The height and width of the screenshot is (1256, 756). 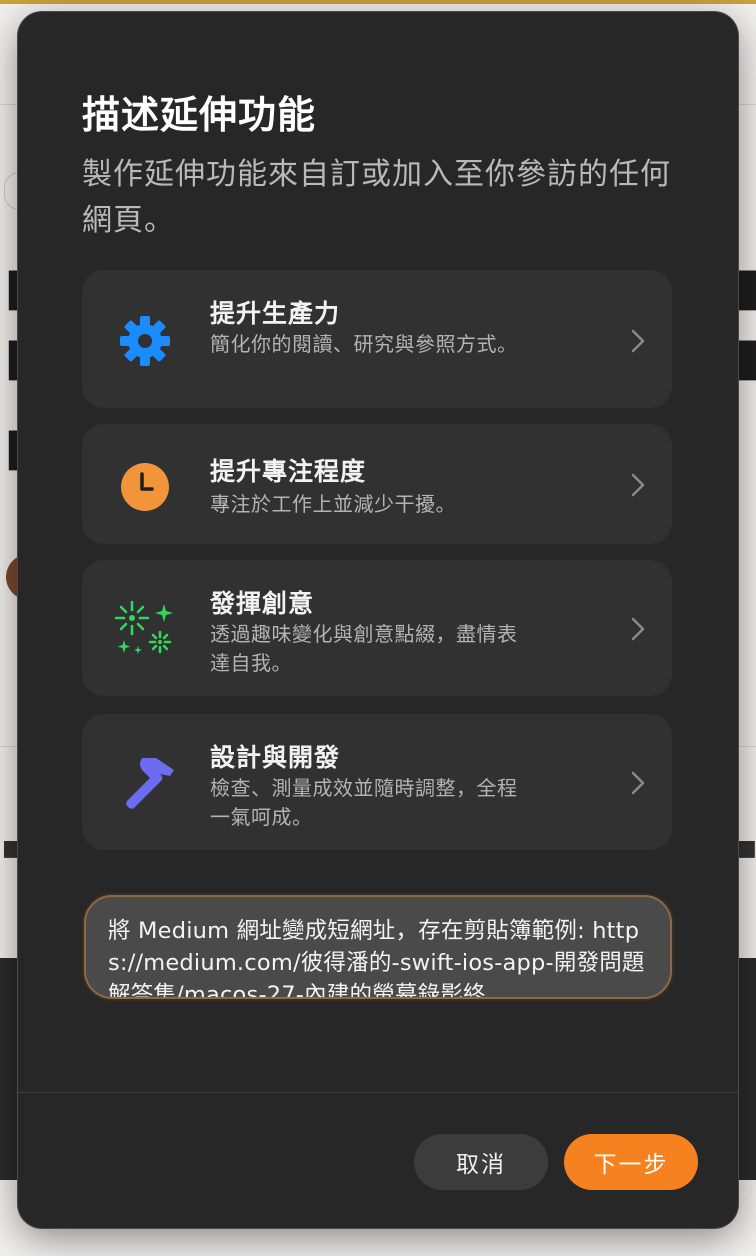 I want to click on card-title: 提升生產力, so click(x=275, y=313).